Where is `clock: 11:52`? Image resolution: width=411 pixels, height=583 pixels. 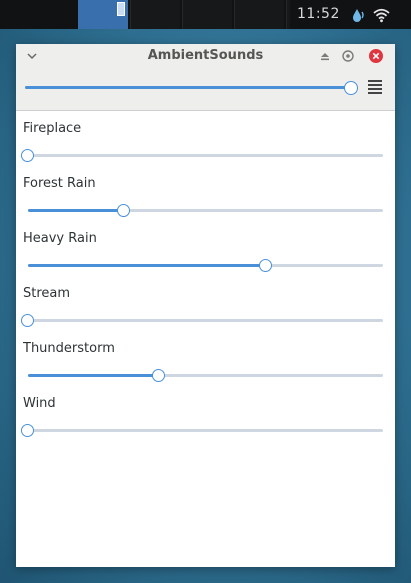
clock: 11:52 is located at coordinates (318, 14).